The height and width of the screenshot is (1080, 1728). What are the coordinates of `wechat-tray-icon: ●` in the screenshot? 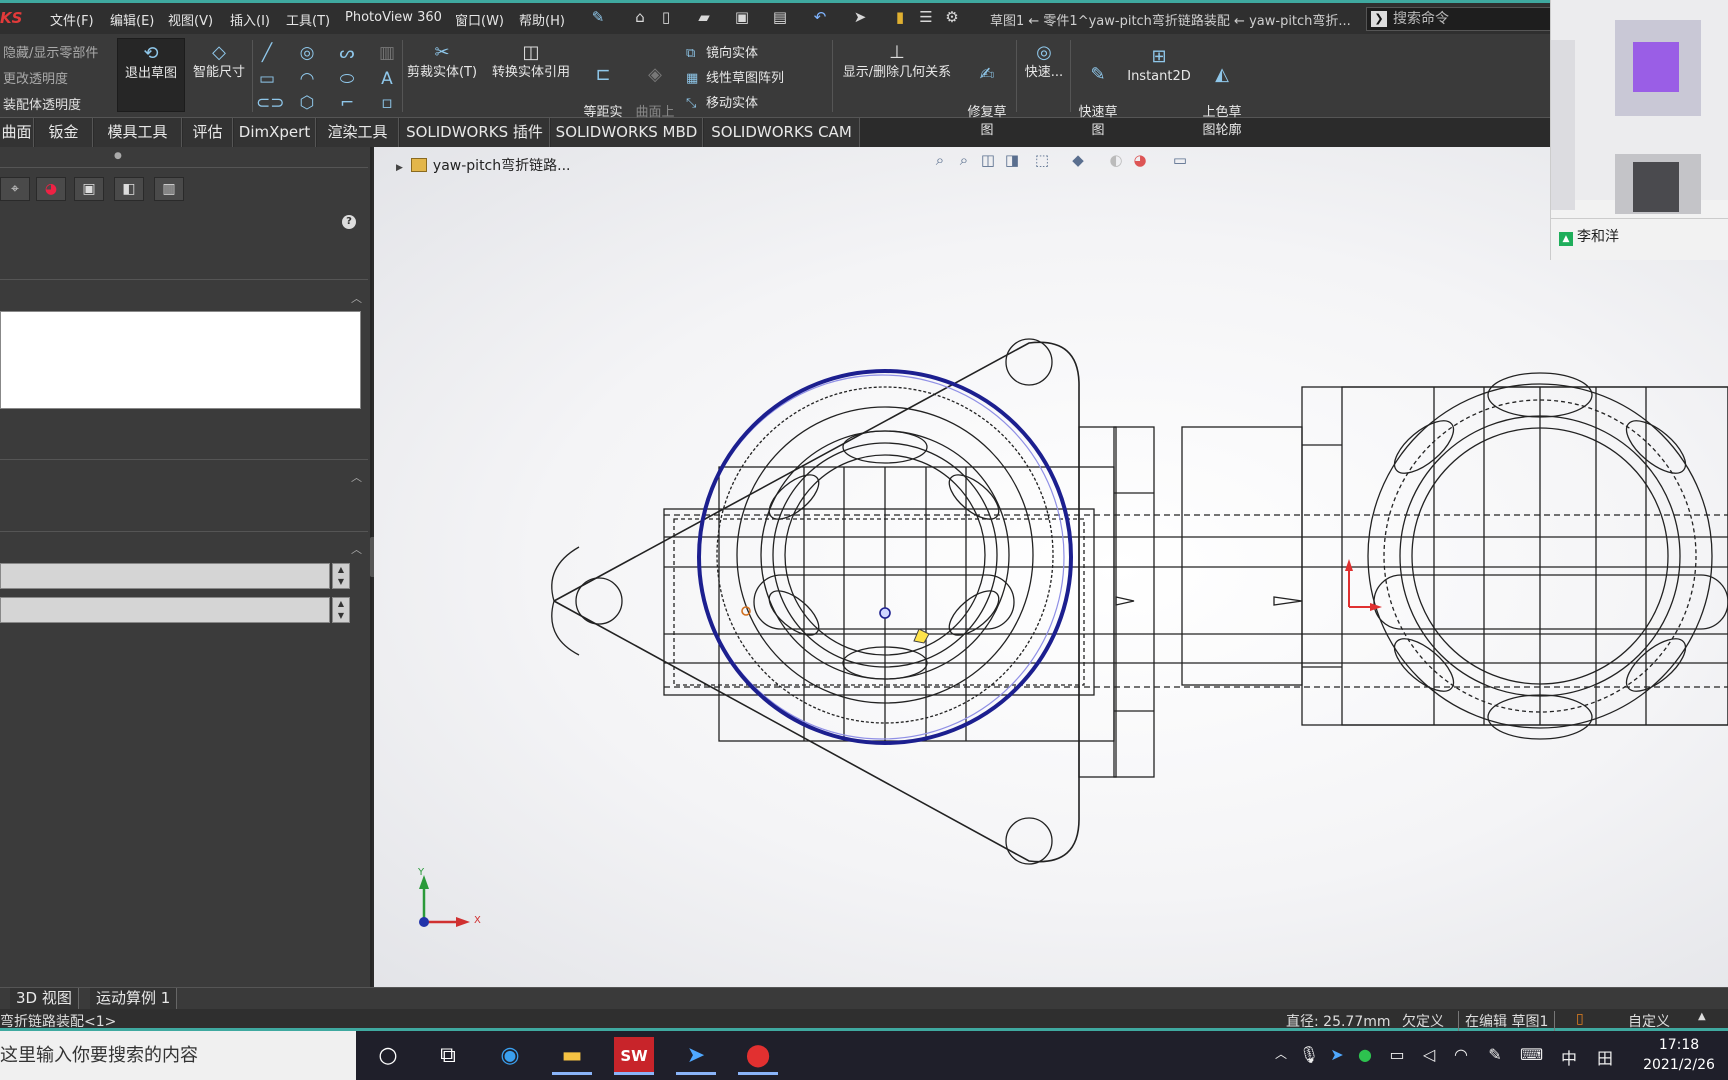 It's located at (1365, 1054).